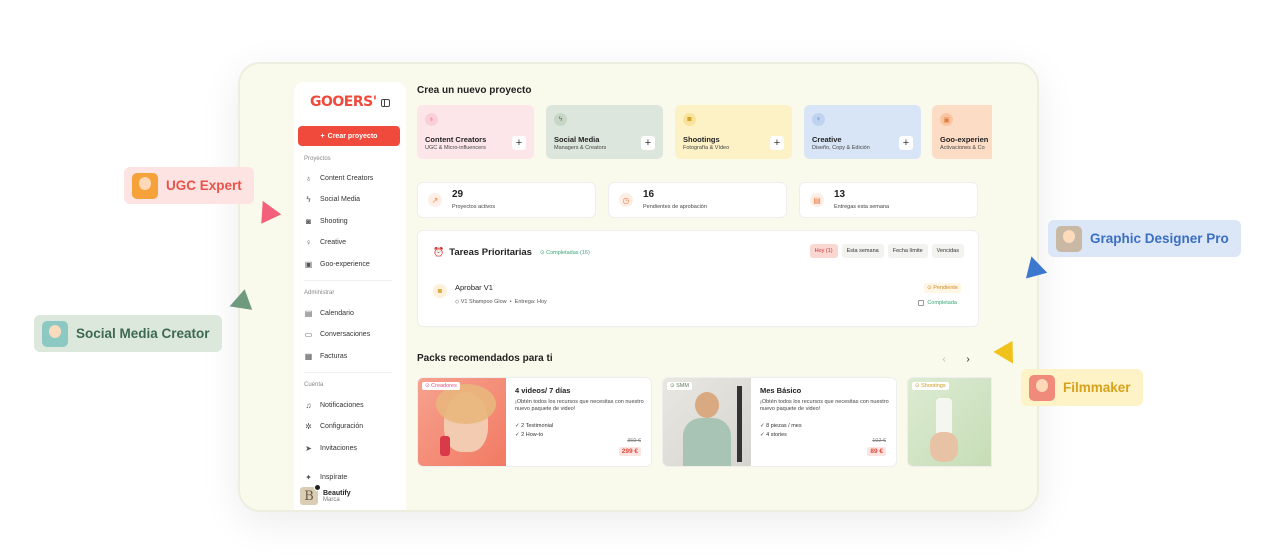 The height and width of the screenshot is (560, 1280). What do you see at coordinates (739, 424) in the screenshot?
I see `tripod-shape` at bounding box center [739, 424].